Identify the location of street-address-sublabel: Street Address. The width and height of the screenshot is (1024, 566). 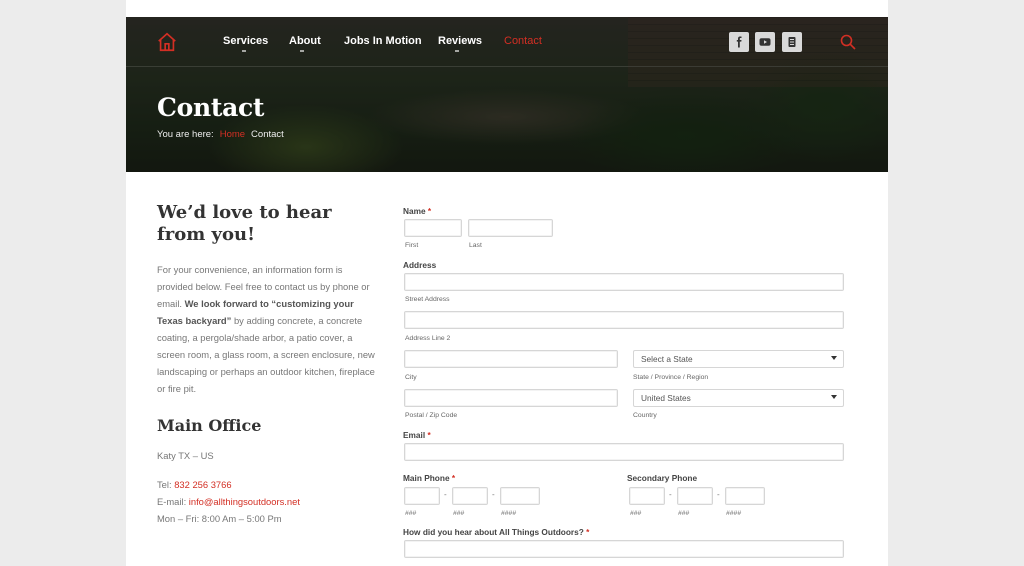
(427, 299).